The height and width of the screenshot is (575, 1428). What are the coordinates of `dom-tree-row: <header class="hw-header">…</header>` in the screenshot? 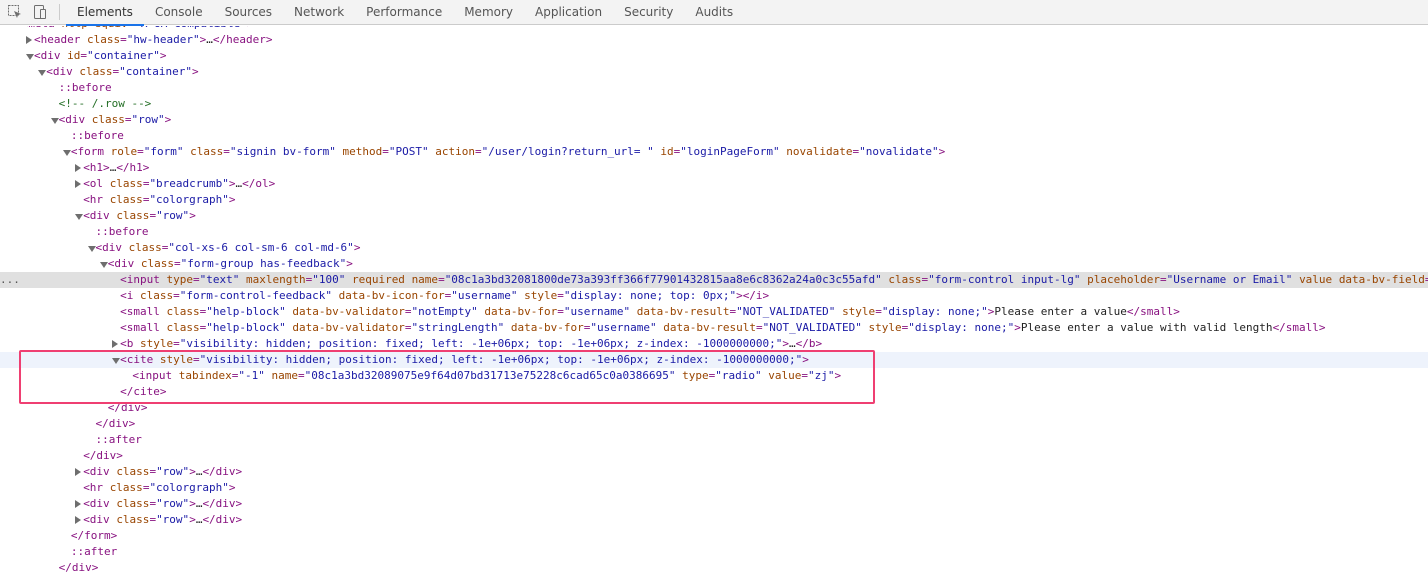 It's located at (714, 40).